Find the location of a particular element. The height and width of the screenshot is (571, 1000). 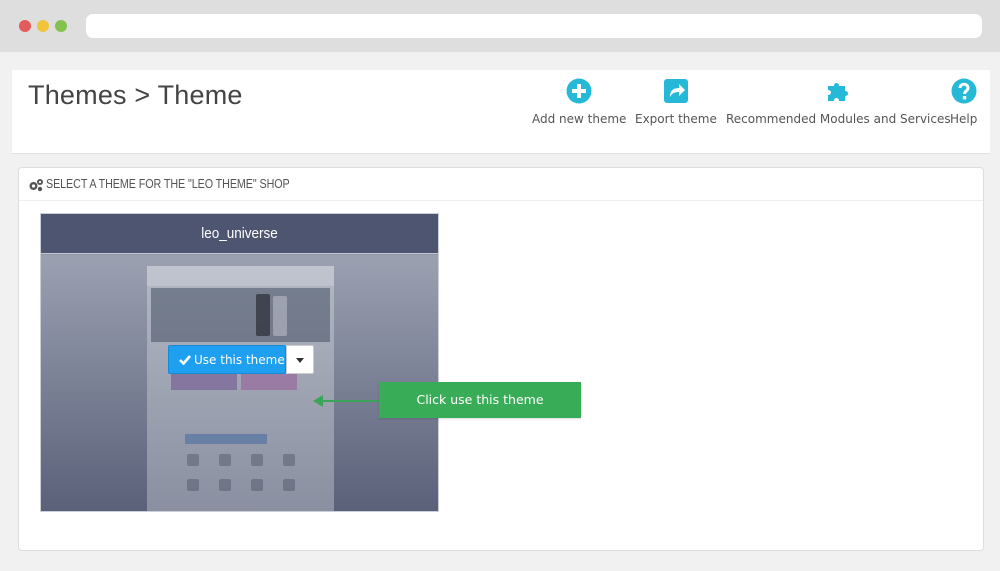

theme-name: leo_universe is located at coordinates (239, 233).